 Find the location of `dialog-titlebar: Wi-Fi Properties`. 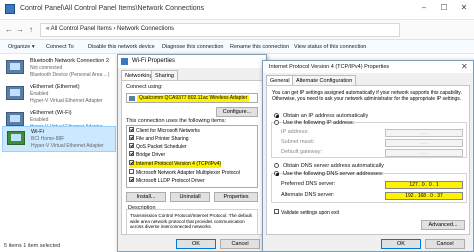

dialog-titlebar: Wi-Fi Properties is located at coordinates (192, 61).